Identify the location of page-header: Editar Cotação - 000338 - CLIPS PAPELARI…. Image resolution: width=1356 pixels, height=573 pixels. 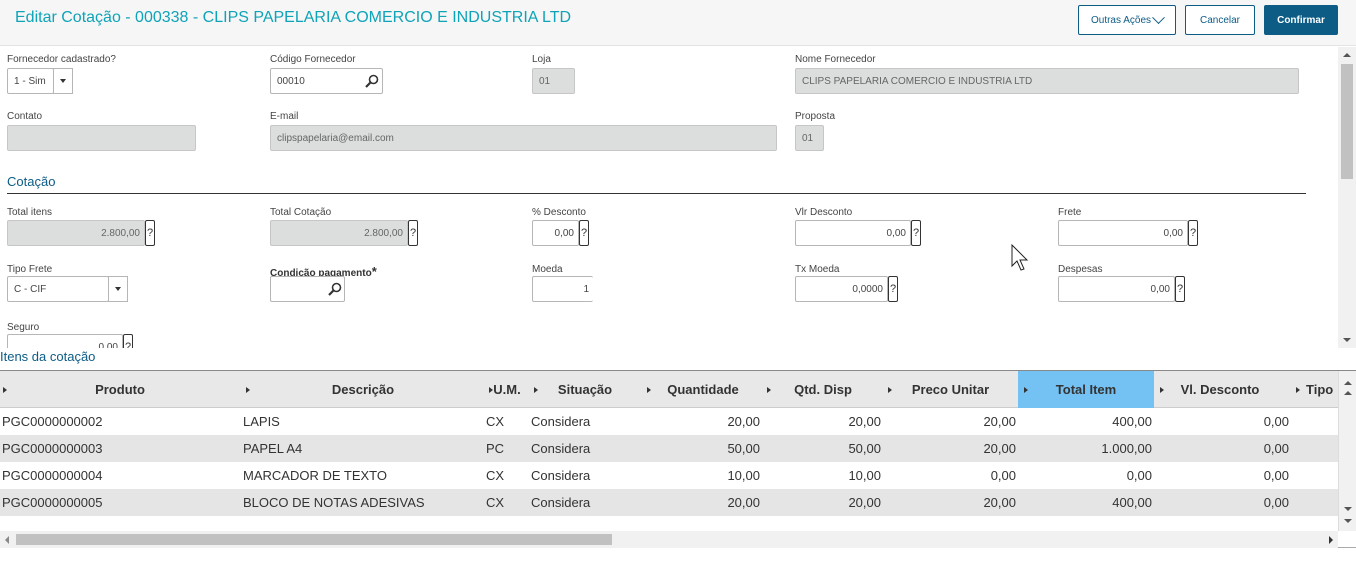
(678, 23).